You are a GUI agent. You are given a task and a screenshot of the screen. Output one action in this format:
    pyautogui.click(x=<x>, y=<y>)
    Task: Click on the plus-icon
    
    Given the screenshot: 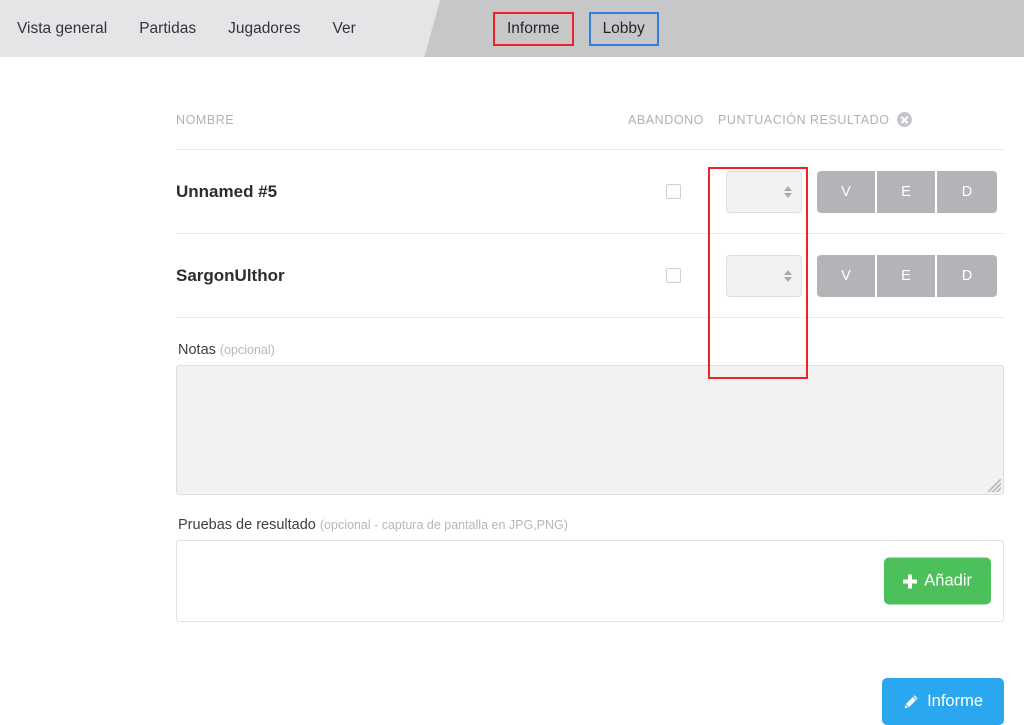 What is the action you would take?
    pyautogui.click(x=910, y=581)
    